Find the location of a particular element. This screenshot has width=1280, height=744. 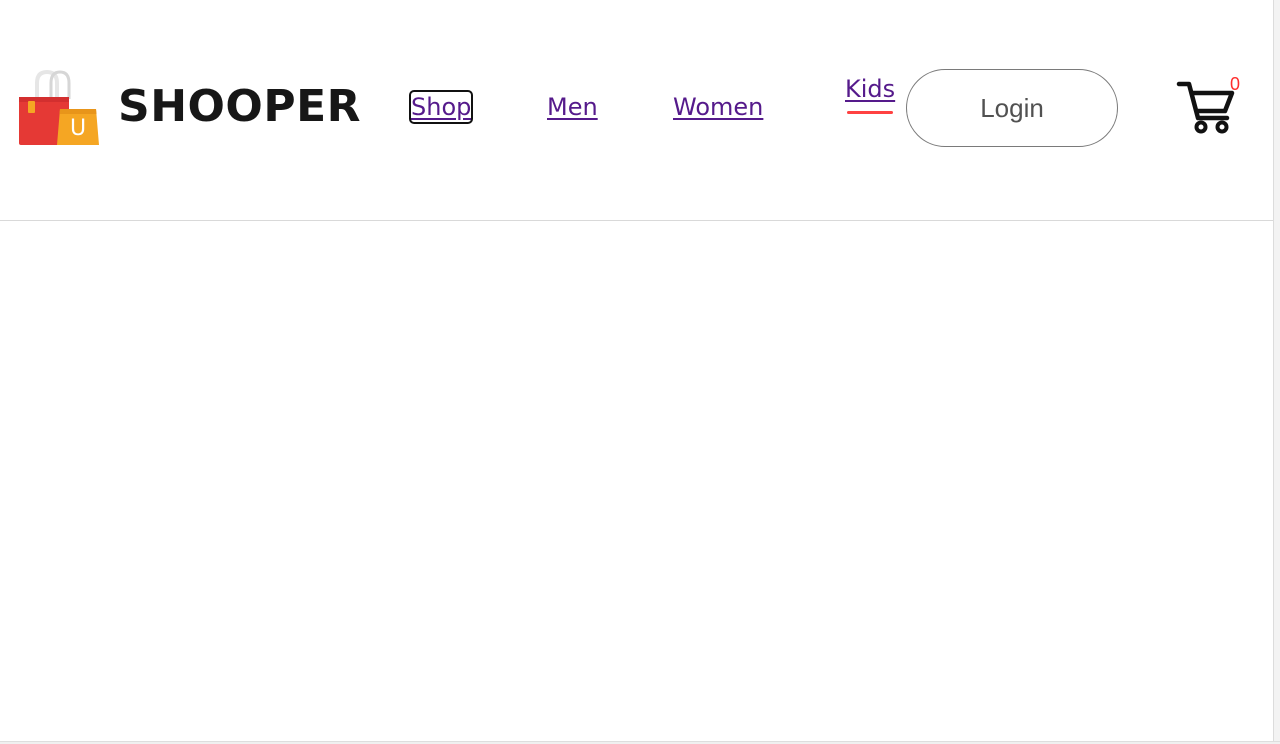

cart-count-badge: 0 is located at coordinates (1235, 84).